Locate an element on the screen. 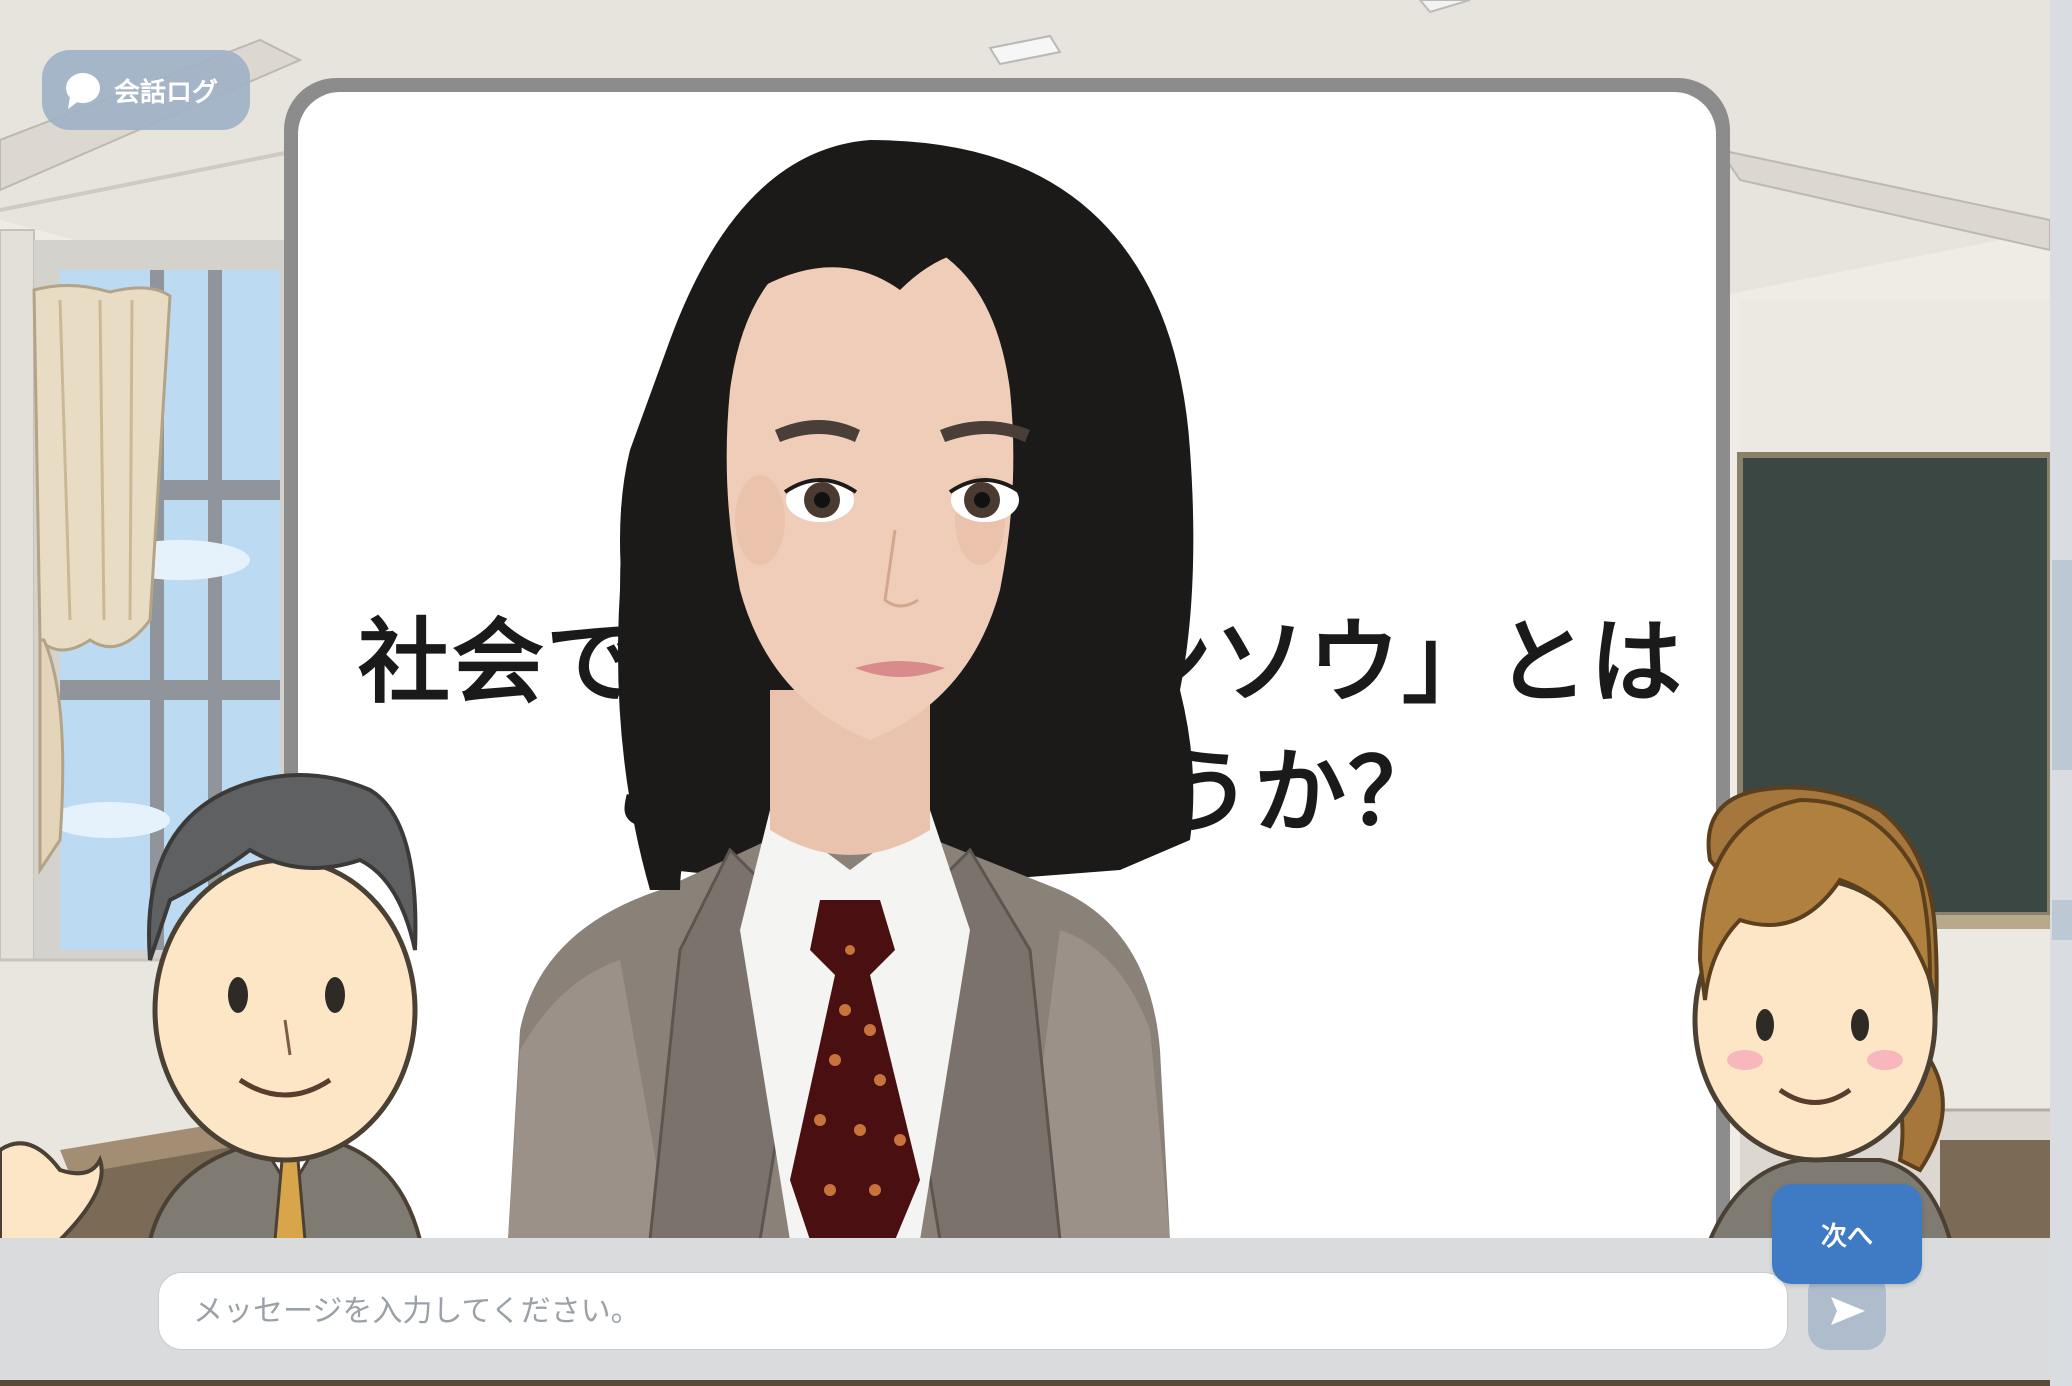  next-button-label: 次へ is located at coordinates (1846, 1236).